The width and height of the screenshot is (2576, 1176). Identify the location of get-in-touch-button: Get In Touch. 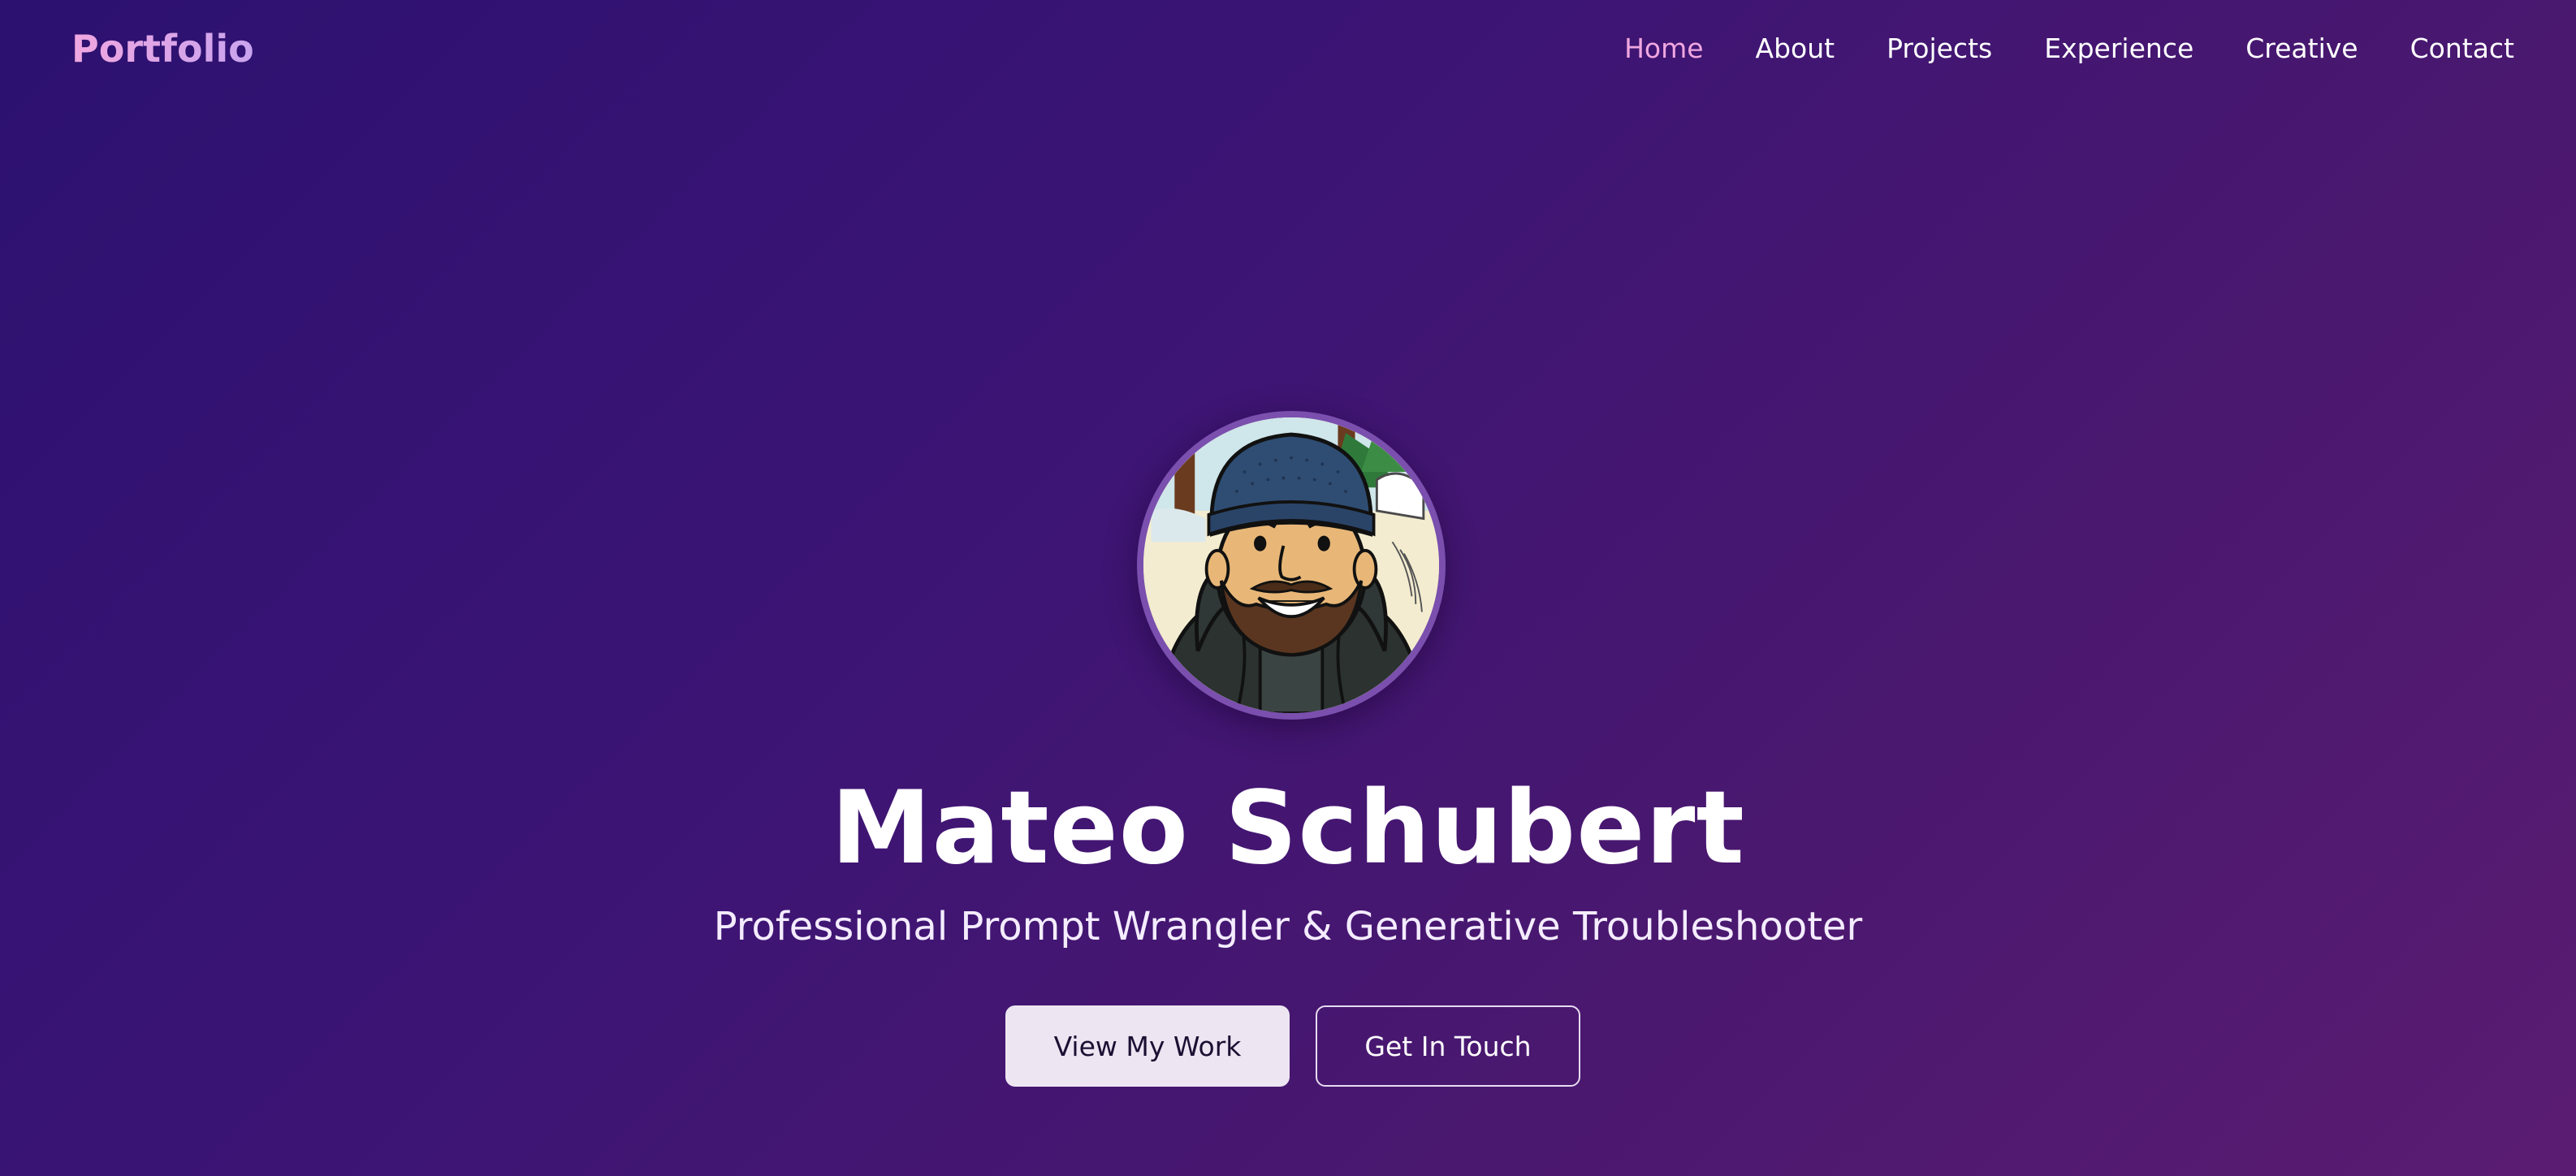
(1448, 1046).